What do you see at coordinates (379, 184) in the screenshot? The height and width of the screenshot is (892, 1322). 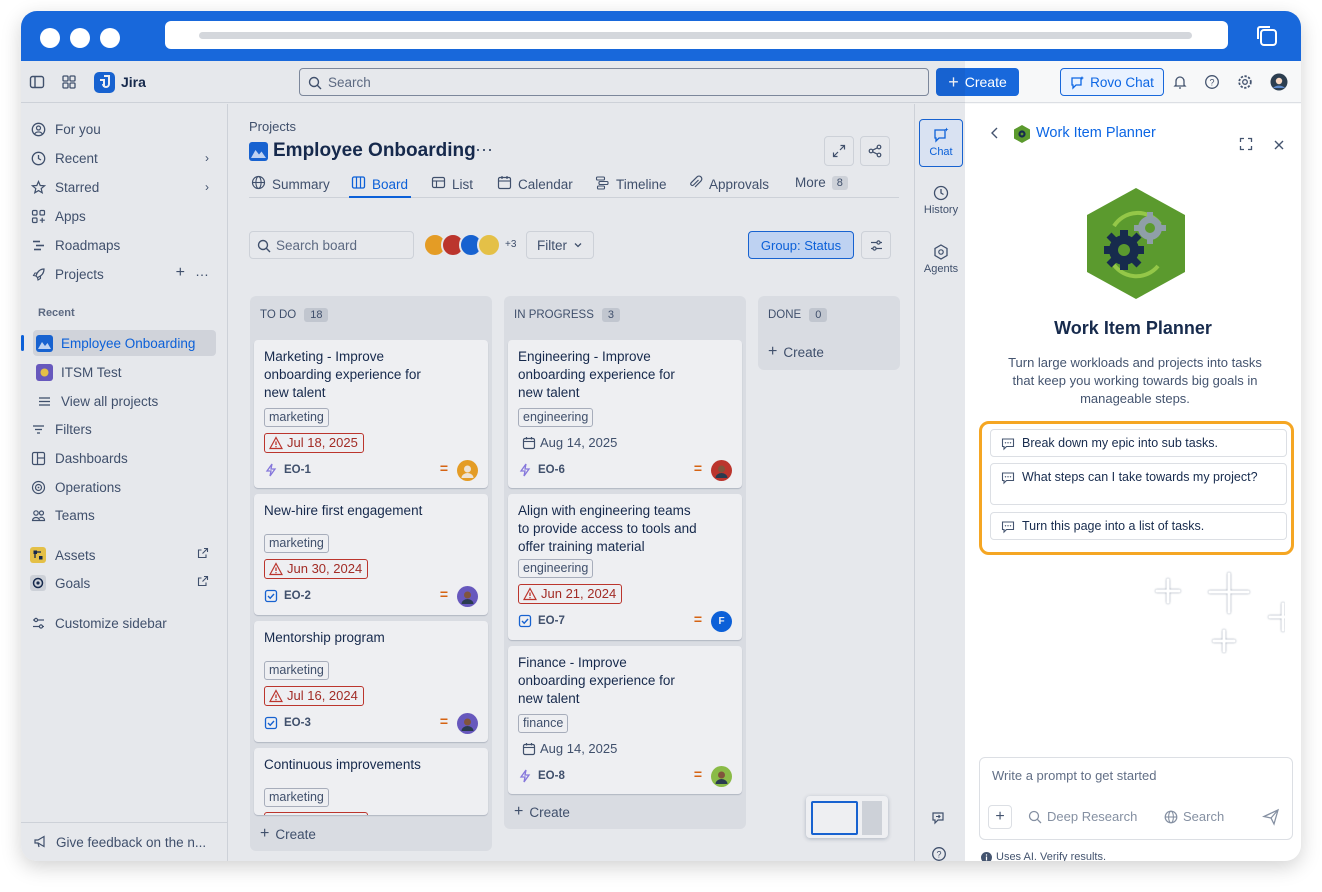 I see `tab-board: Board` at bounding box center [379, 184].